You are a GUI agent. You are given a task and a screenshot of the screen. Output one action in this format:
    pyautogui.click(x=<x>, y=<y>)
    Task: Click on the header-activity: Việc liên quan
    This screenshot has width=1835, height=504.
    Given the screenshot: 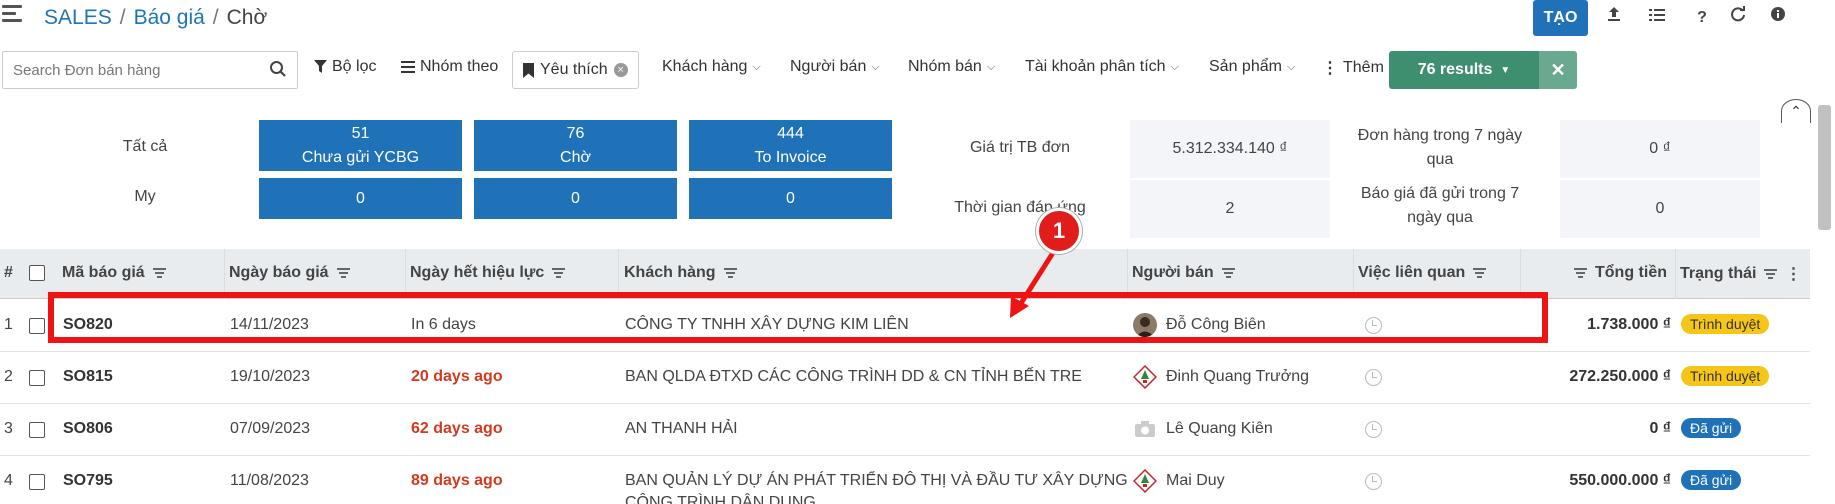 What is the action you would take?
    pyautogui.click(x=1422, y=273)
    